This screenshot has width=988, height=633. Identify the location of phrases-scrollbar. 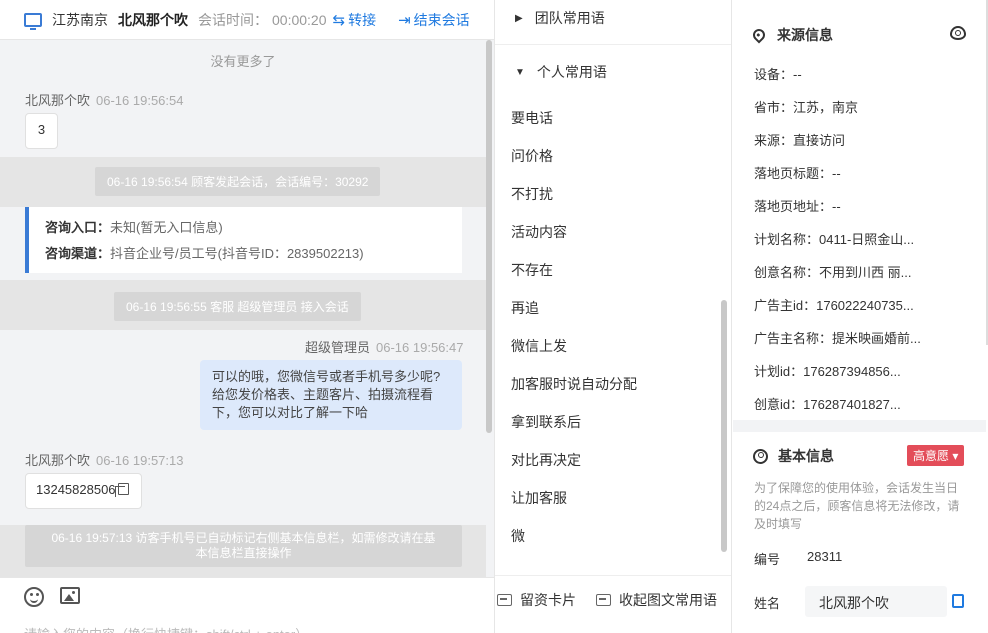
(724, 426).